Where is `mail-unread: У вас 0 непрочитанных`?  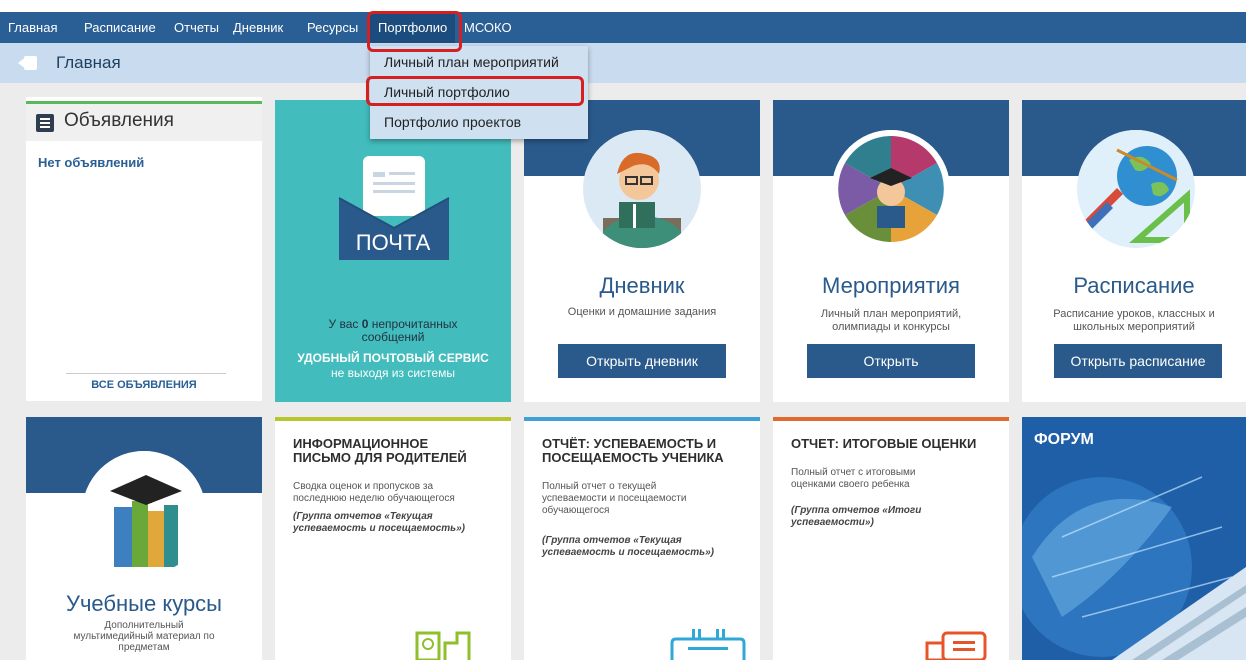
mail-unread: У вас 0 непрочитанных is located at coordinates (393, 324).